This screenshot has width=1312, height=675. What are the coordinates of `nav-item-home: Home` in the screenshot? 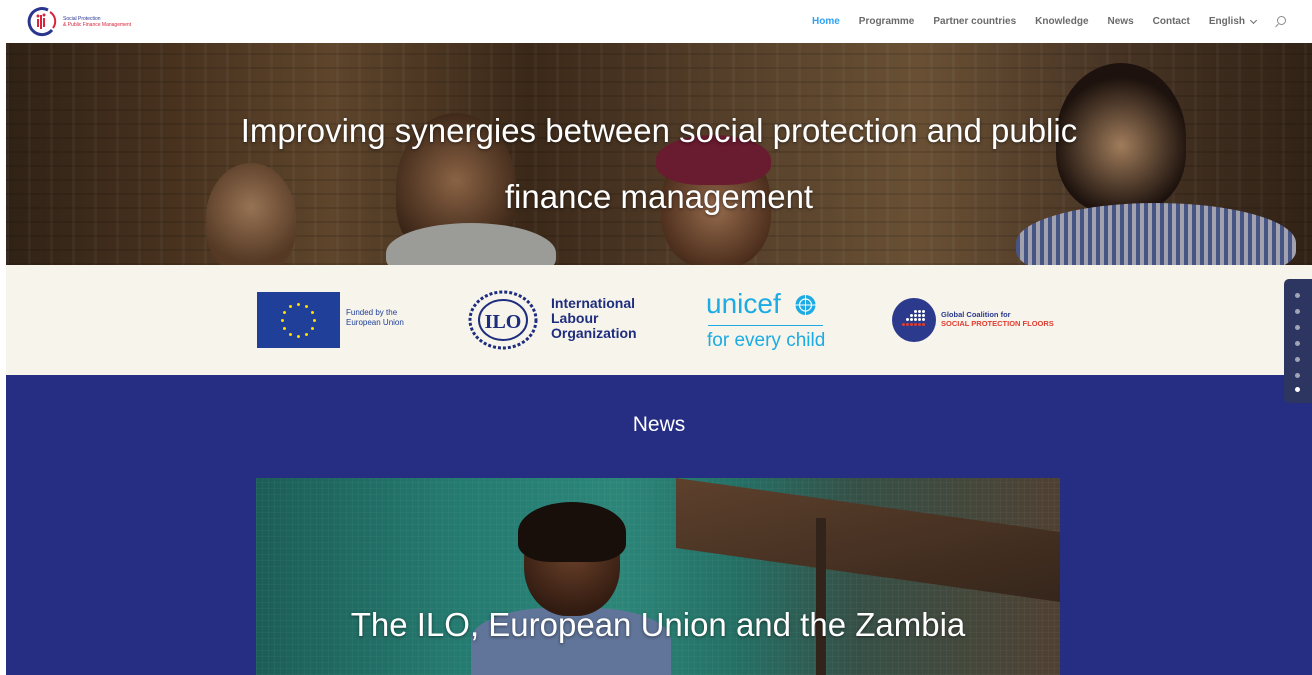 It's located at (826, 21).